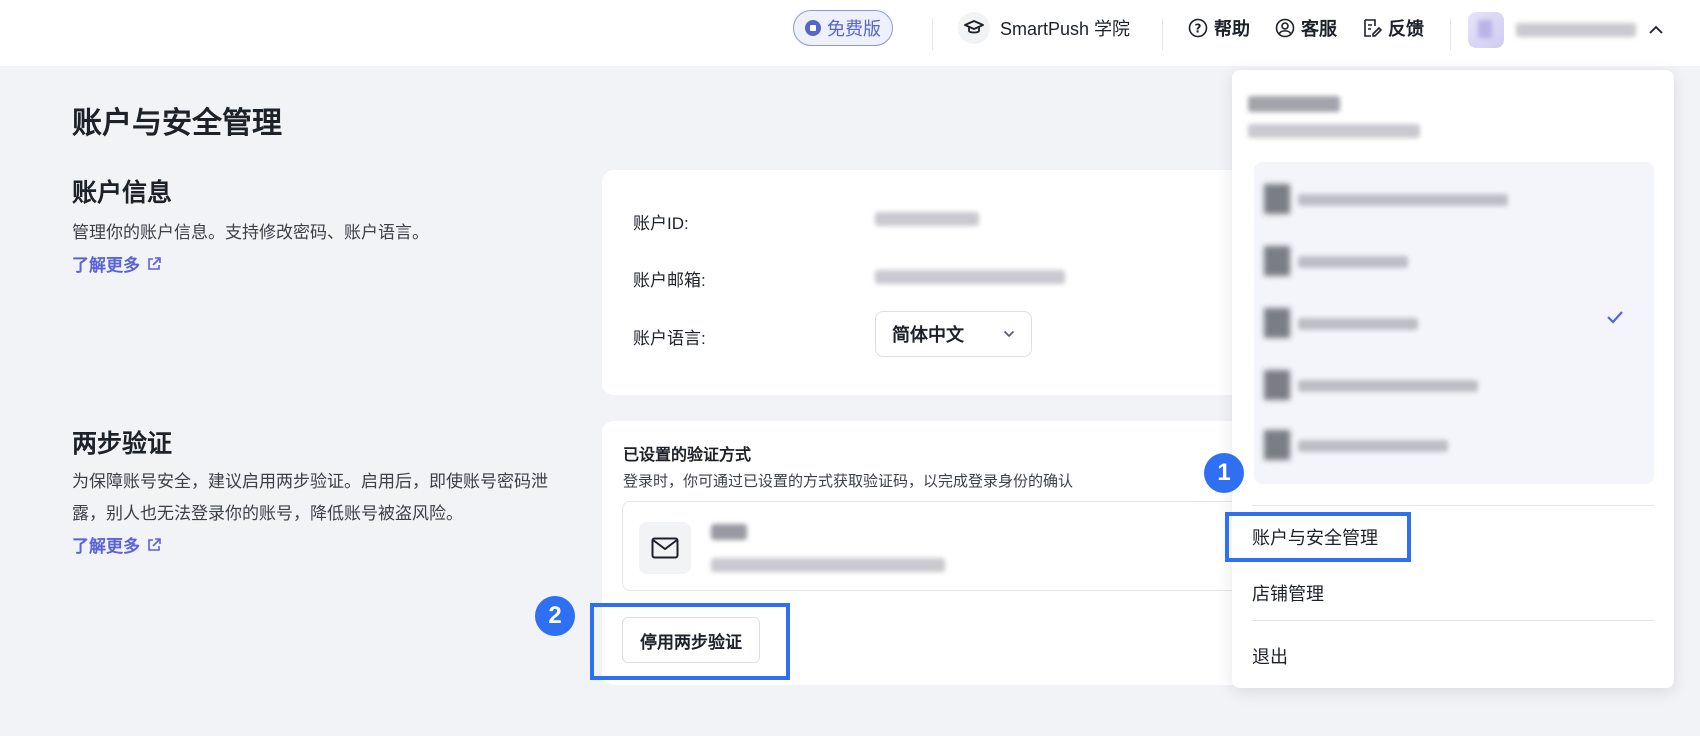 This screenshot has height=736, width=1700. What do you see at coordinates (828, 565) in the screenshot?
I see `method-email-redacted` at bounding box center [828, 565].